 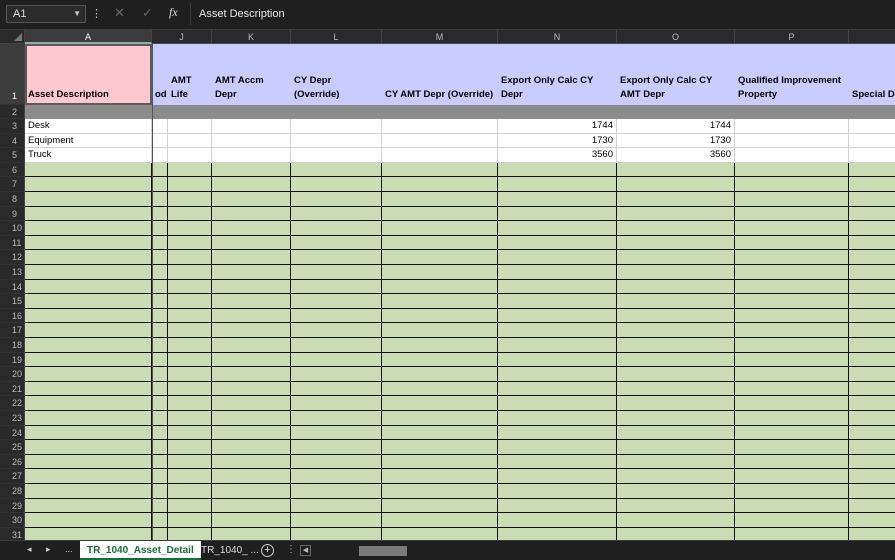 What do you see at coordinates (12, 37) in the screenshot?
I see `select-all-button` at bounding box center [12, 37].